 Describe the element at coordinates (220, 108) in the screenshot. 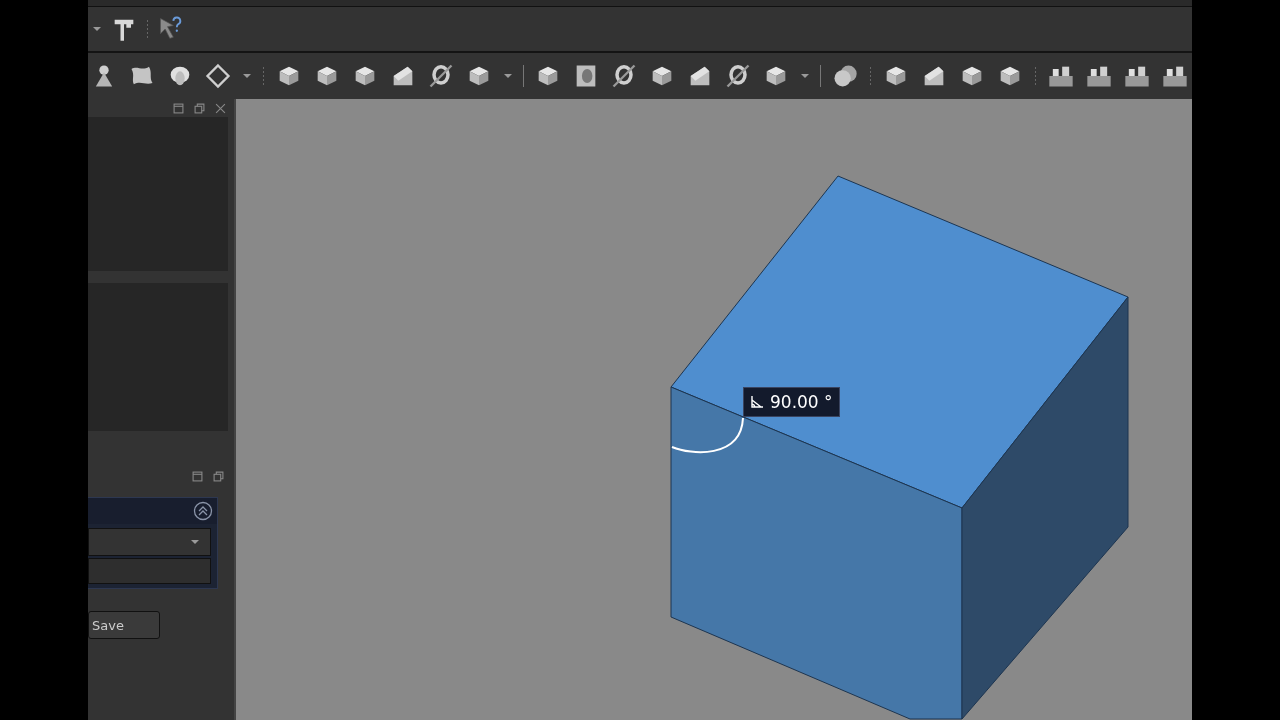

I see `close-icon` at that location.